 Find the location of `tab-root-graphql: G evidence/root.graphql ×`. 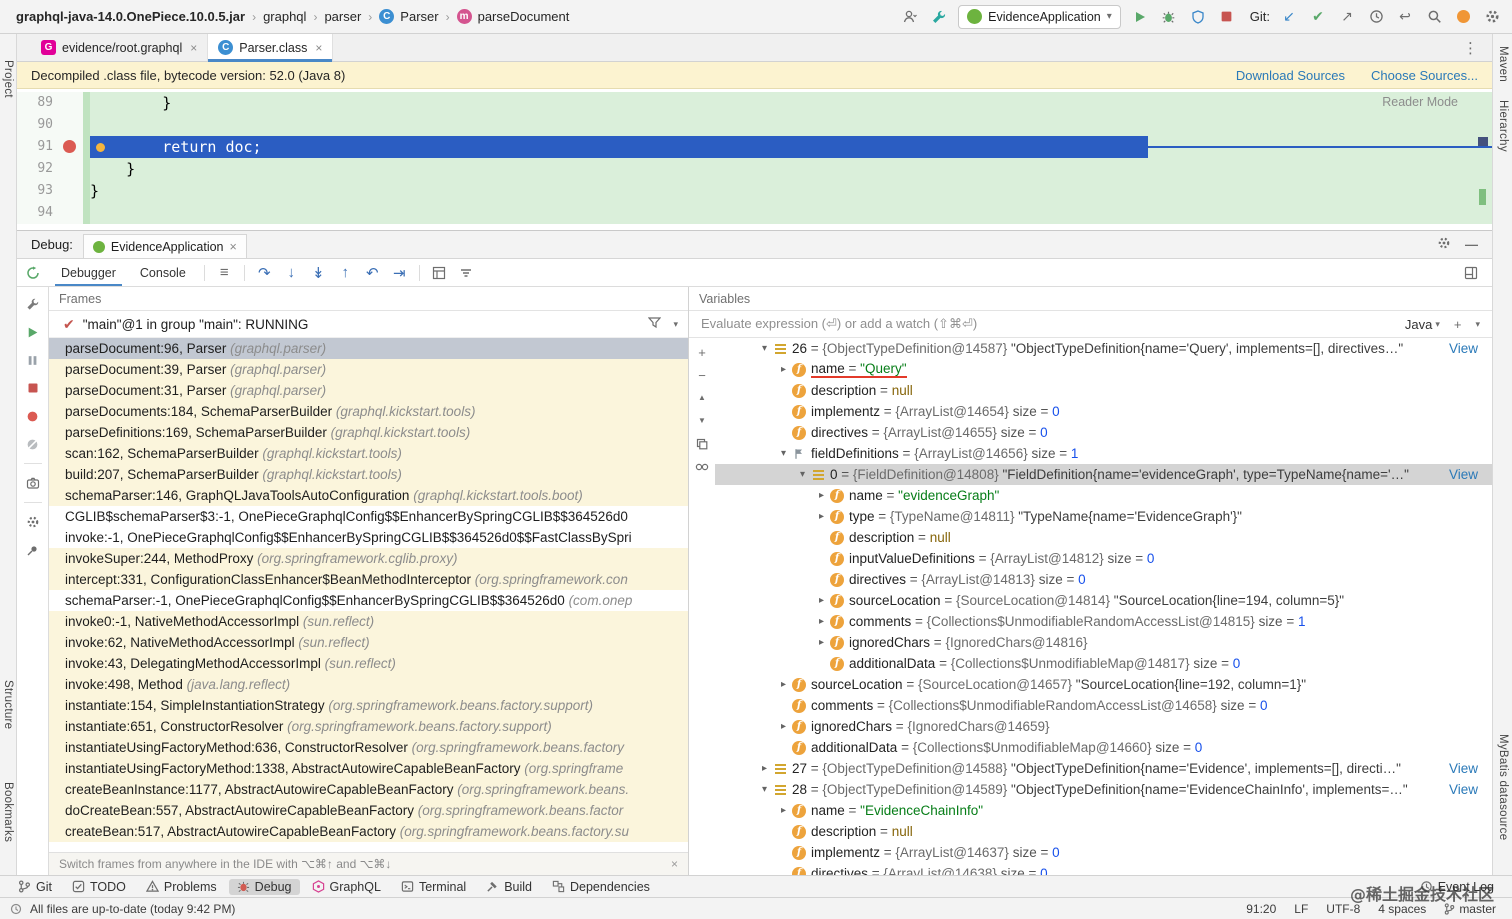

tab-root-graphql: G evidence/root.graphql × is located at coordinates (120, 47).